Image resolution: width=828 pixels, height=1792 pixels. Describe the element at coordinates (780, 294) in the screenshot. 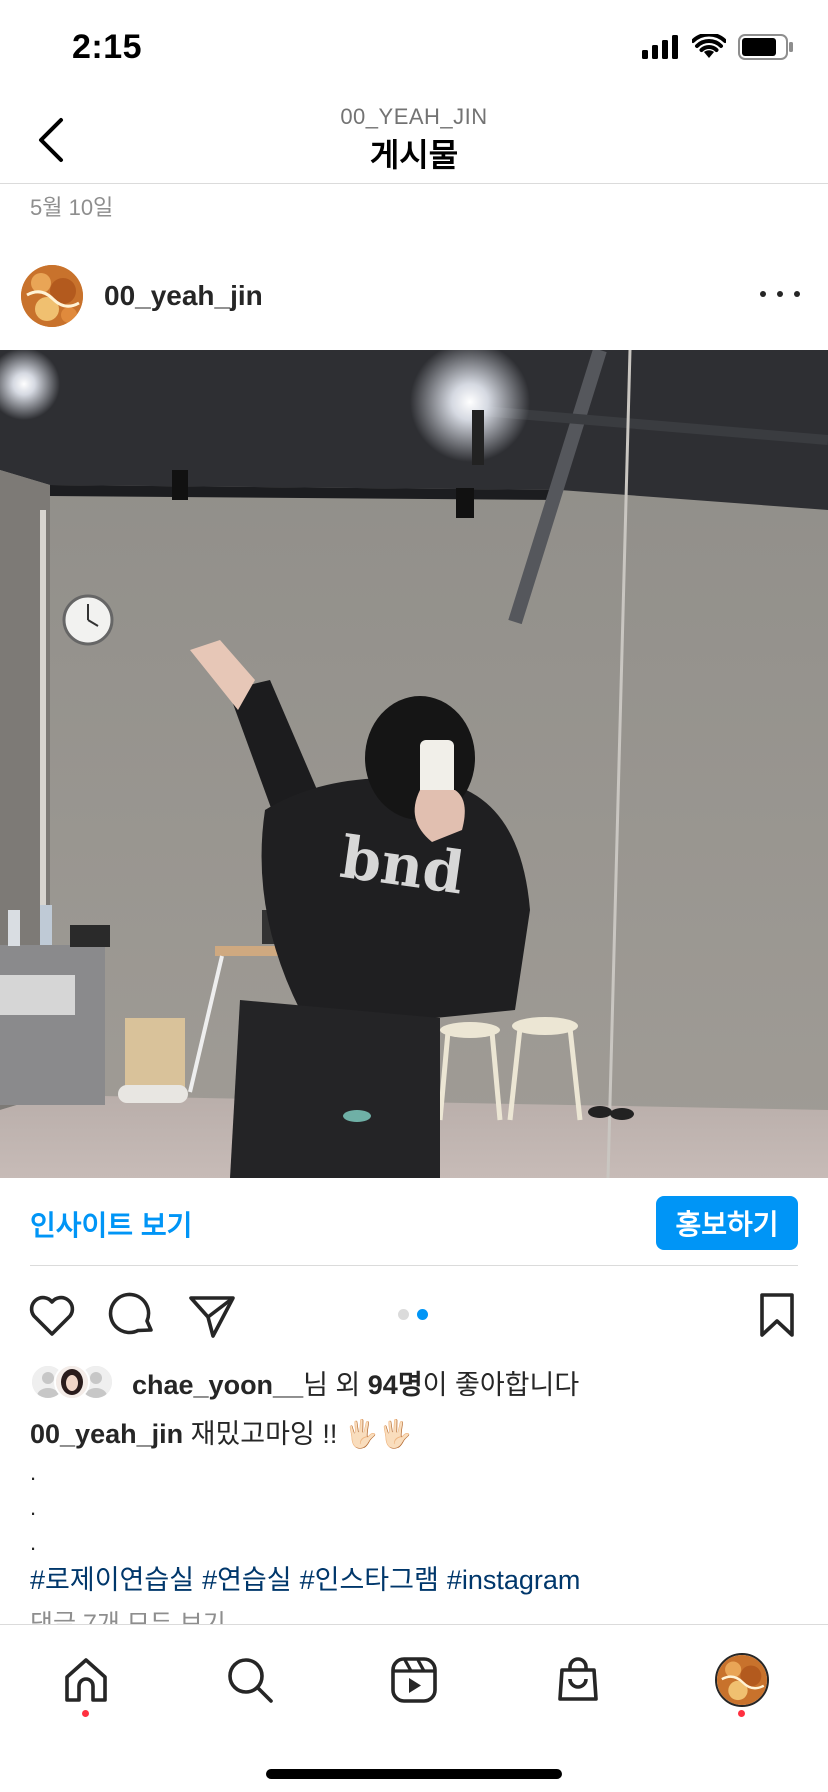

I see `more-options-button` at that location.